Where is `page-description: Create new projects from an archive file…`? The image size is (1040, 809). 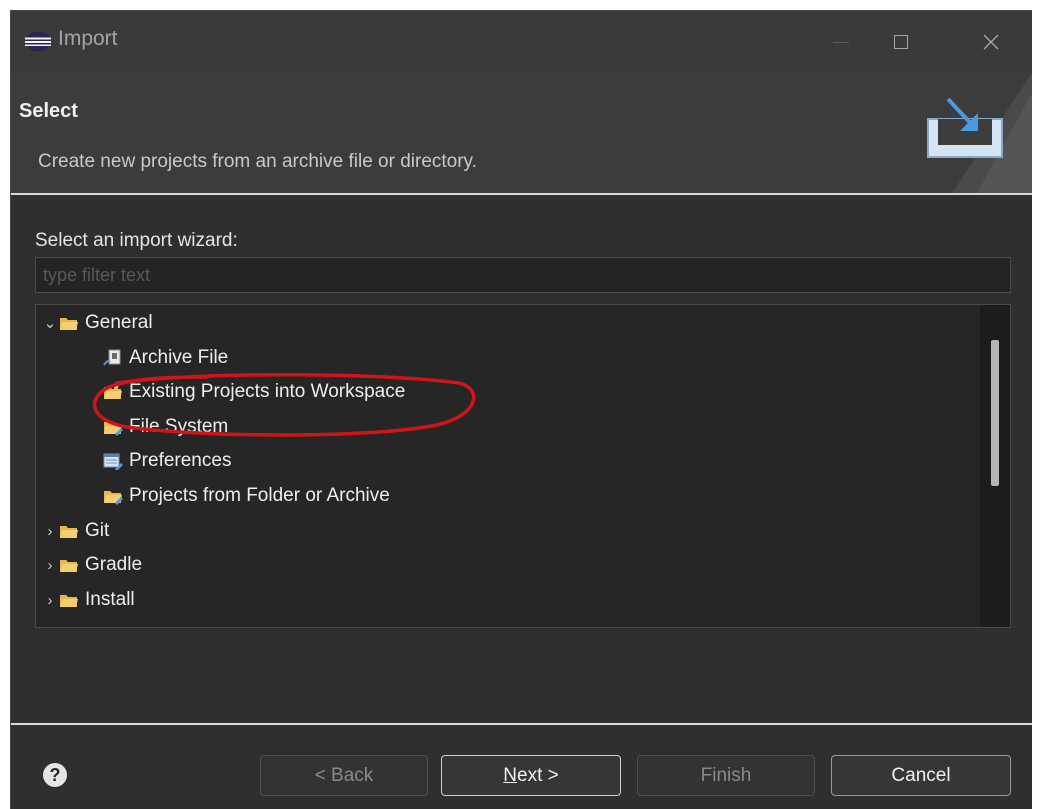 page-description: Create new projects from an archive file… is located at coordinates (257, 161).